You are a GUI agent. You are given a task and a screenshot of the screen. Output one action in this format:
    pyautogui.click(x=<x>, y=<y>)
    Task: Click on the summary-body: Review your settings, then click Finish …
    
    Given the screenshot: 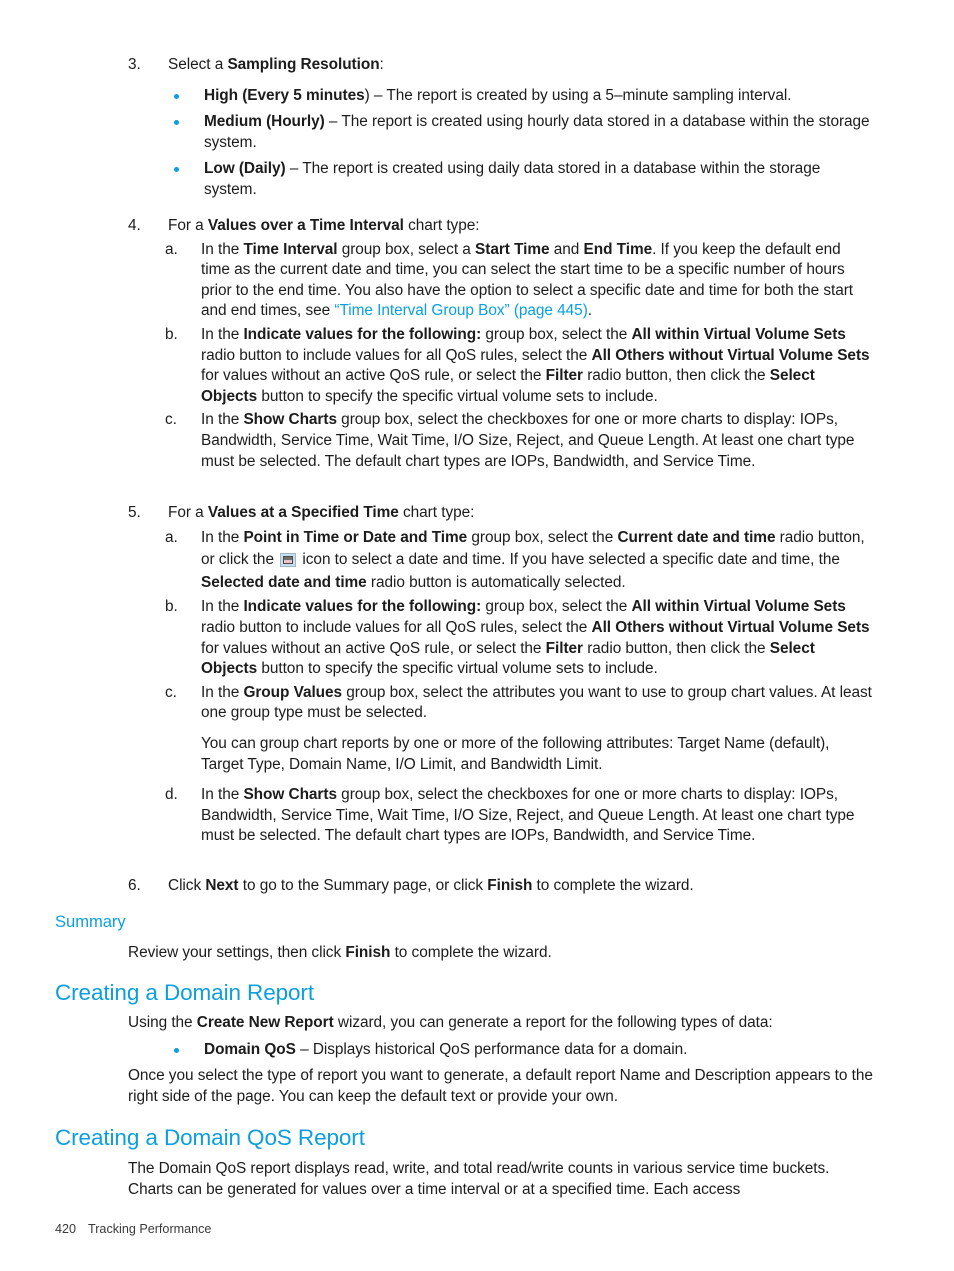 What is the action you would take?
    pyautogui.click(x=500, y=953)
    